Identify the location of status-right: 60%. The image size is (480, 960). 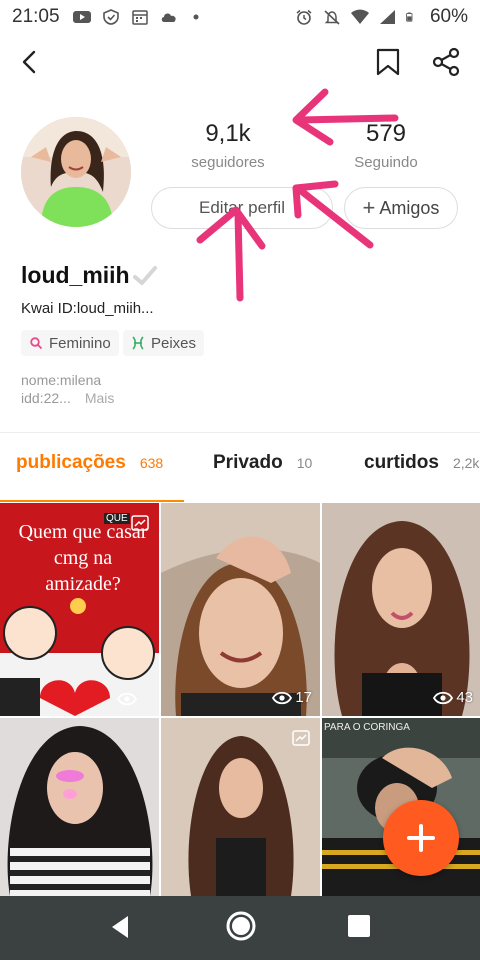
(381, 17).